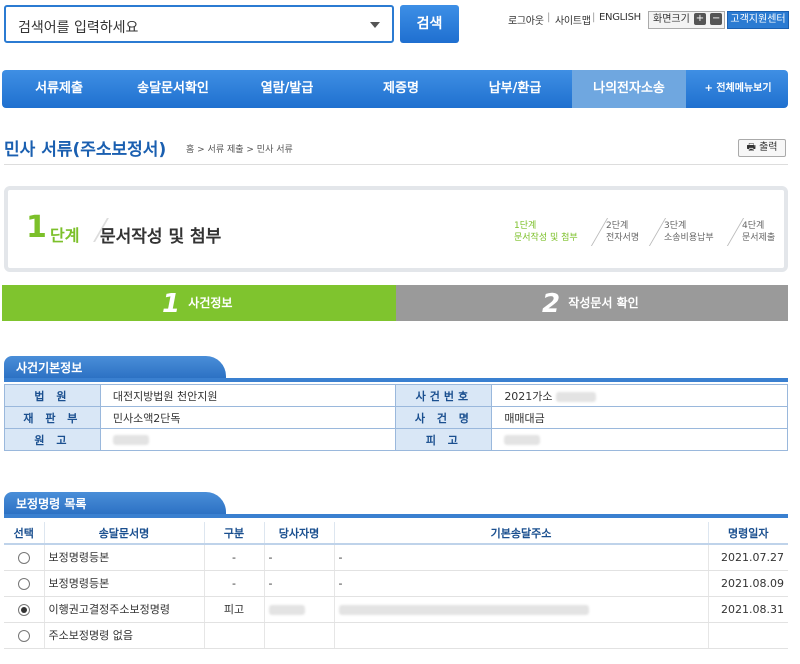 Image resolution: width=800 pixels, height=664 pixels. Describe the element at coordinates (768, 147) in the screenshot. I see `print-label: 출력` at that location.